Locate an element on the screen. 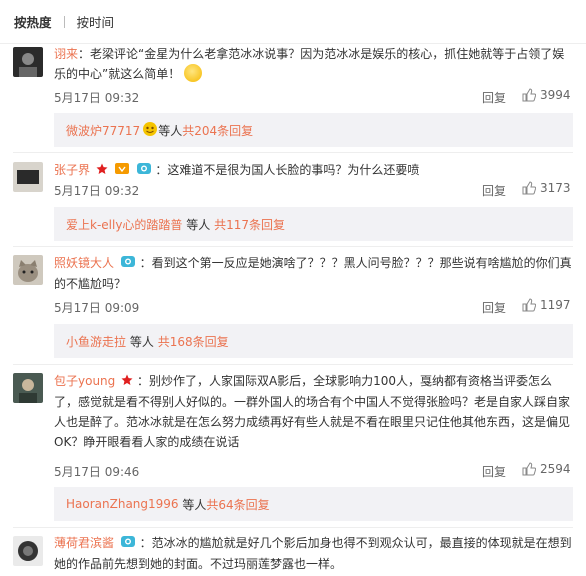  view-replies-link: 共64条回复 is located at coordinates (237, 504).